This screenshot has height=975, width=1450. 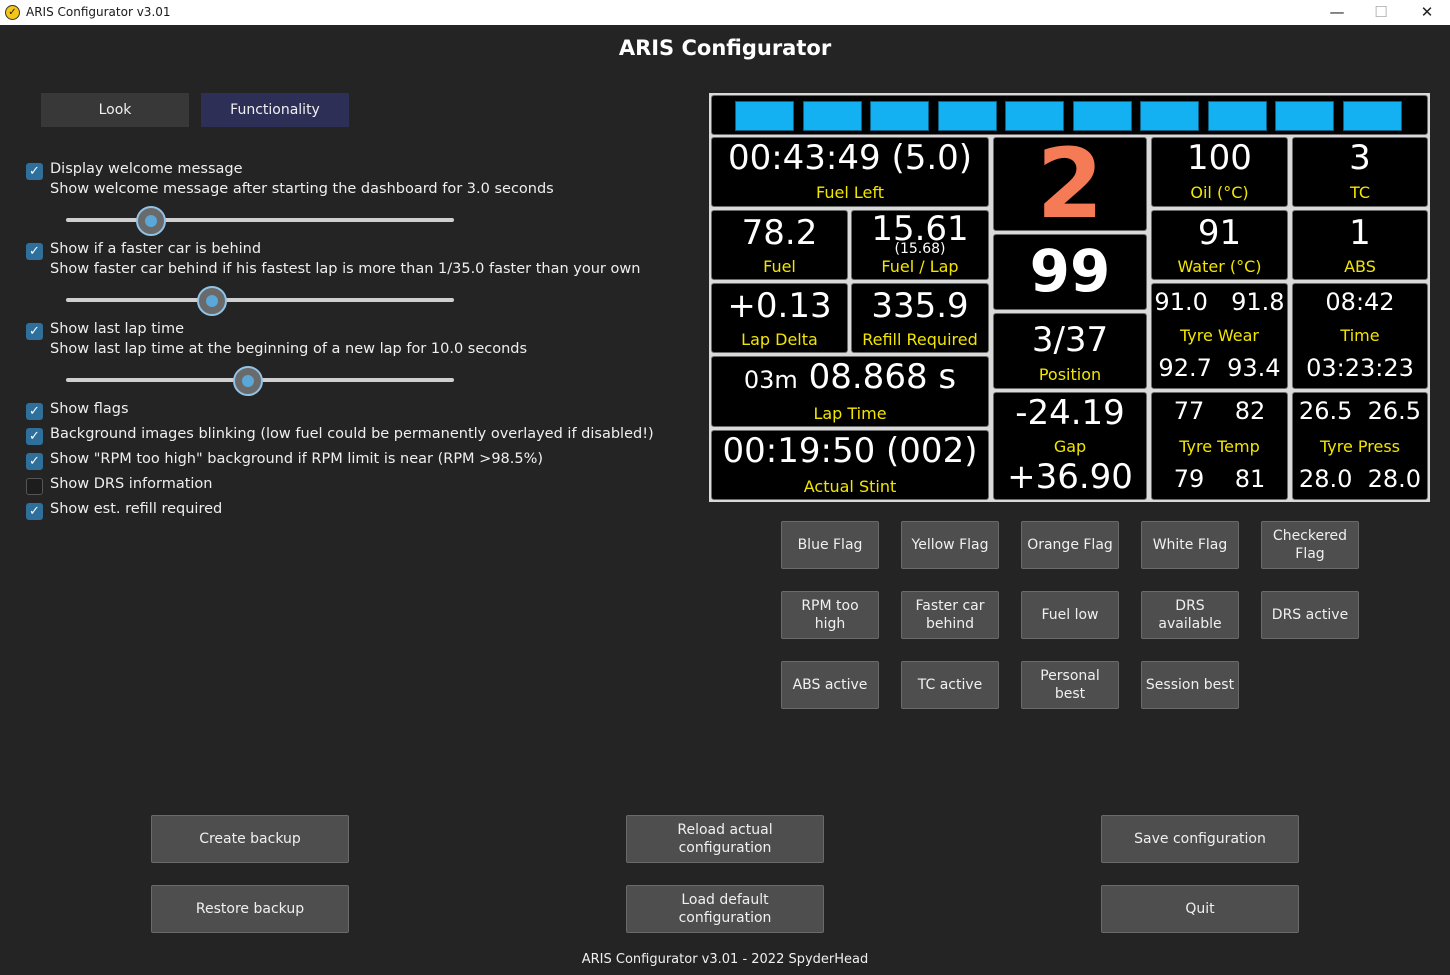 I want to click on tyre-wear-rear: 92.7 93.4, so click(x=1219, y=368).